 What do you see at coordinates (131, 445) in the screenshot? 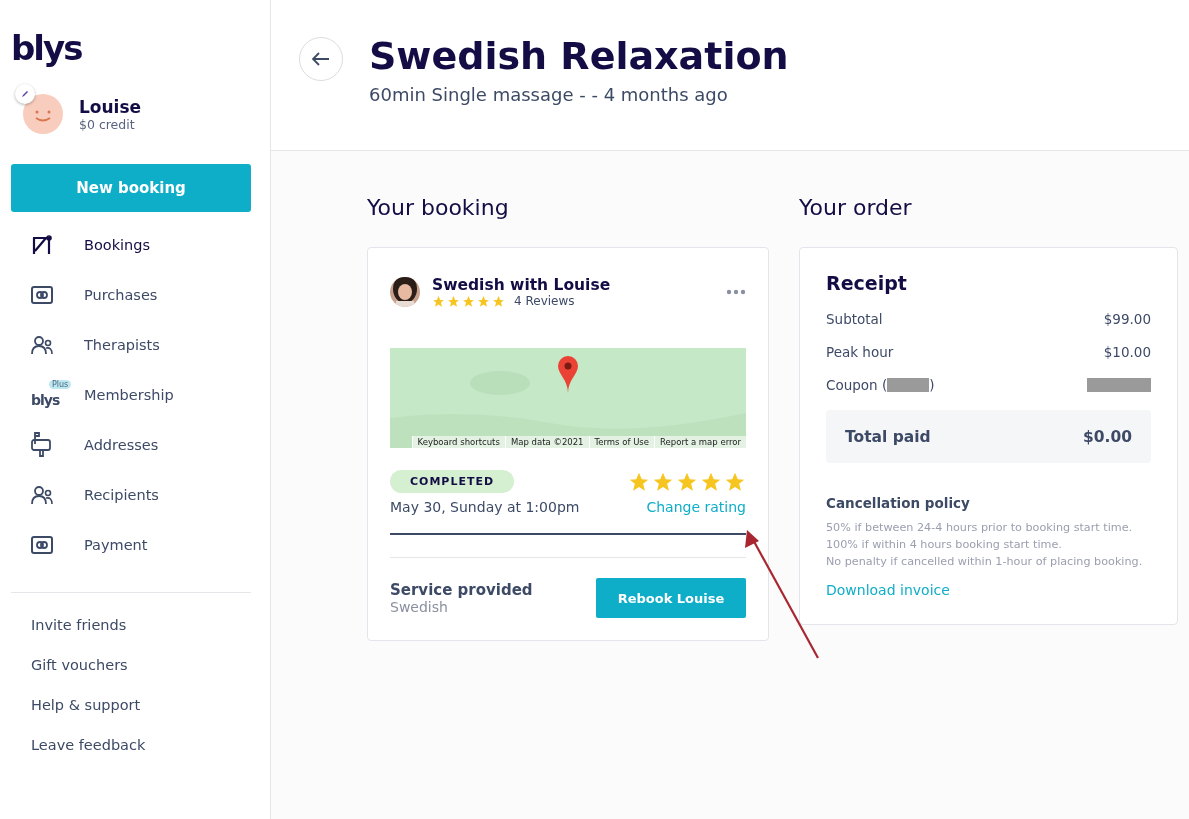
I see `sidebar-item: Addresses` at bounding box center [131, 445].